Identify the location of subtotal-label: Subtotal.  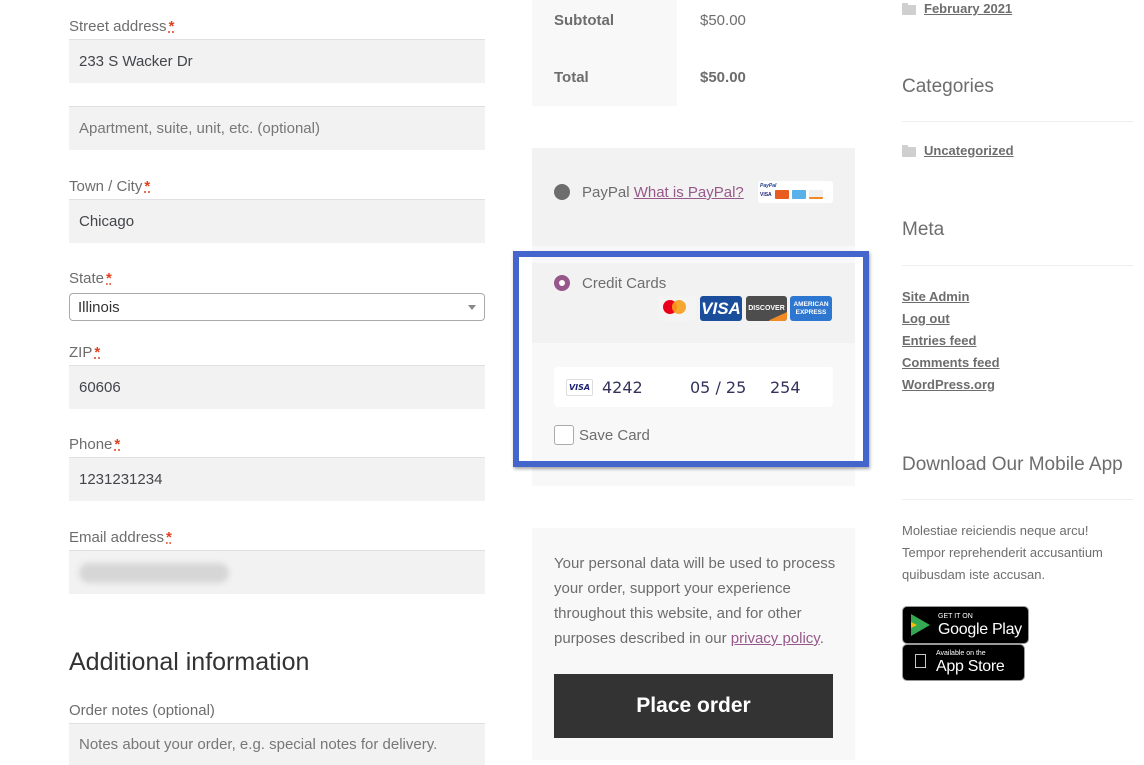
(584, 20).